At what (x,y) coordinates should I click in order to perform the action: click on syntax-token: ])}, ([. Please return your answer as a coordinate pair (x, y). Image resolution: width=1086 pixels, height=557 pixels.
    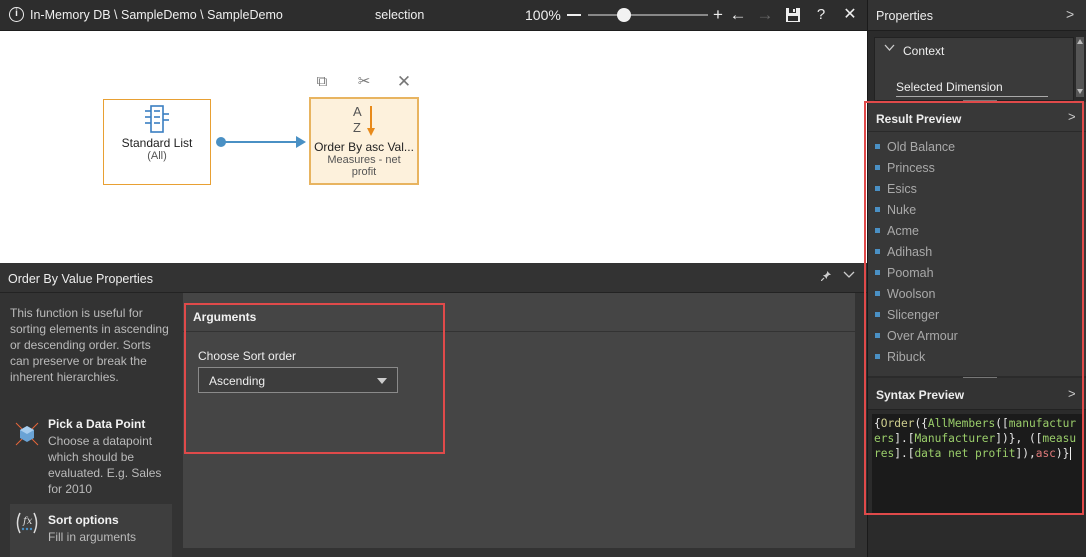
    Looking at the image, I should click on (1019, 438).